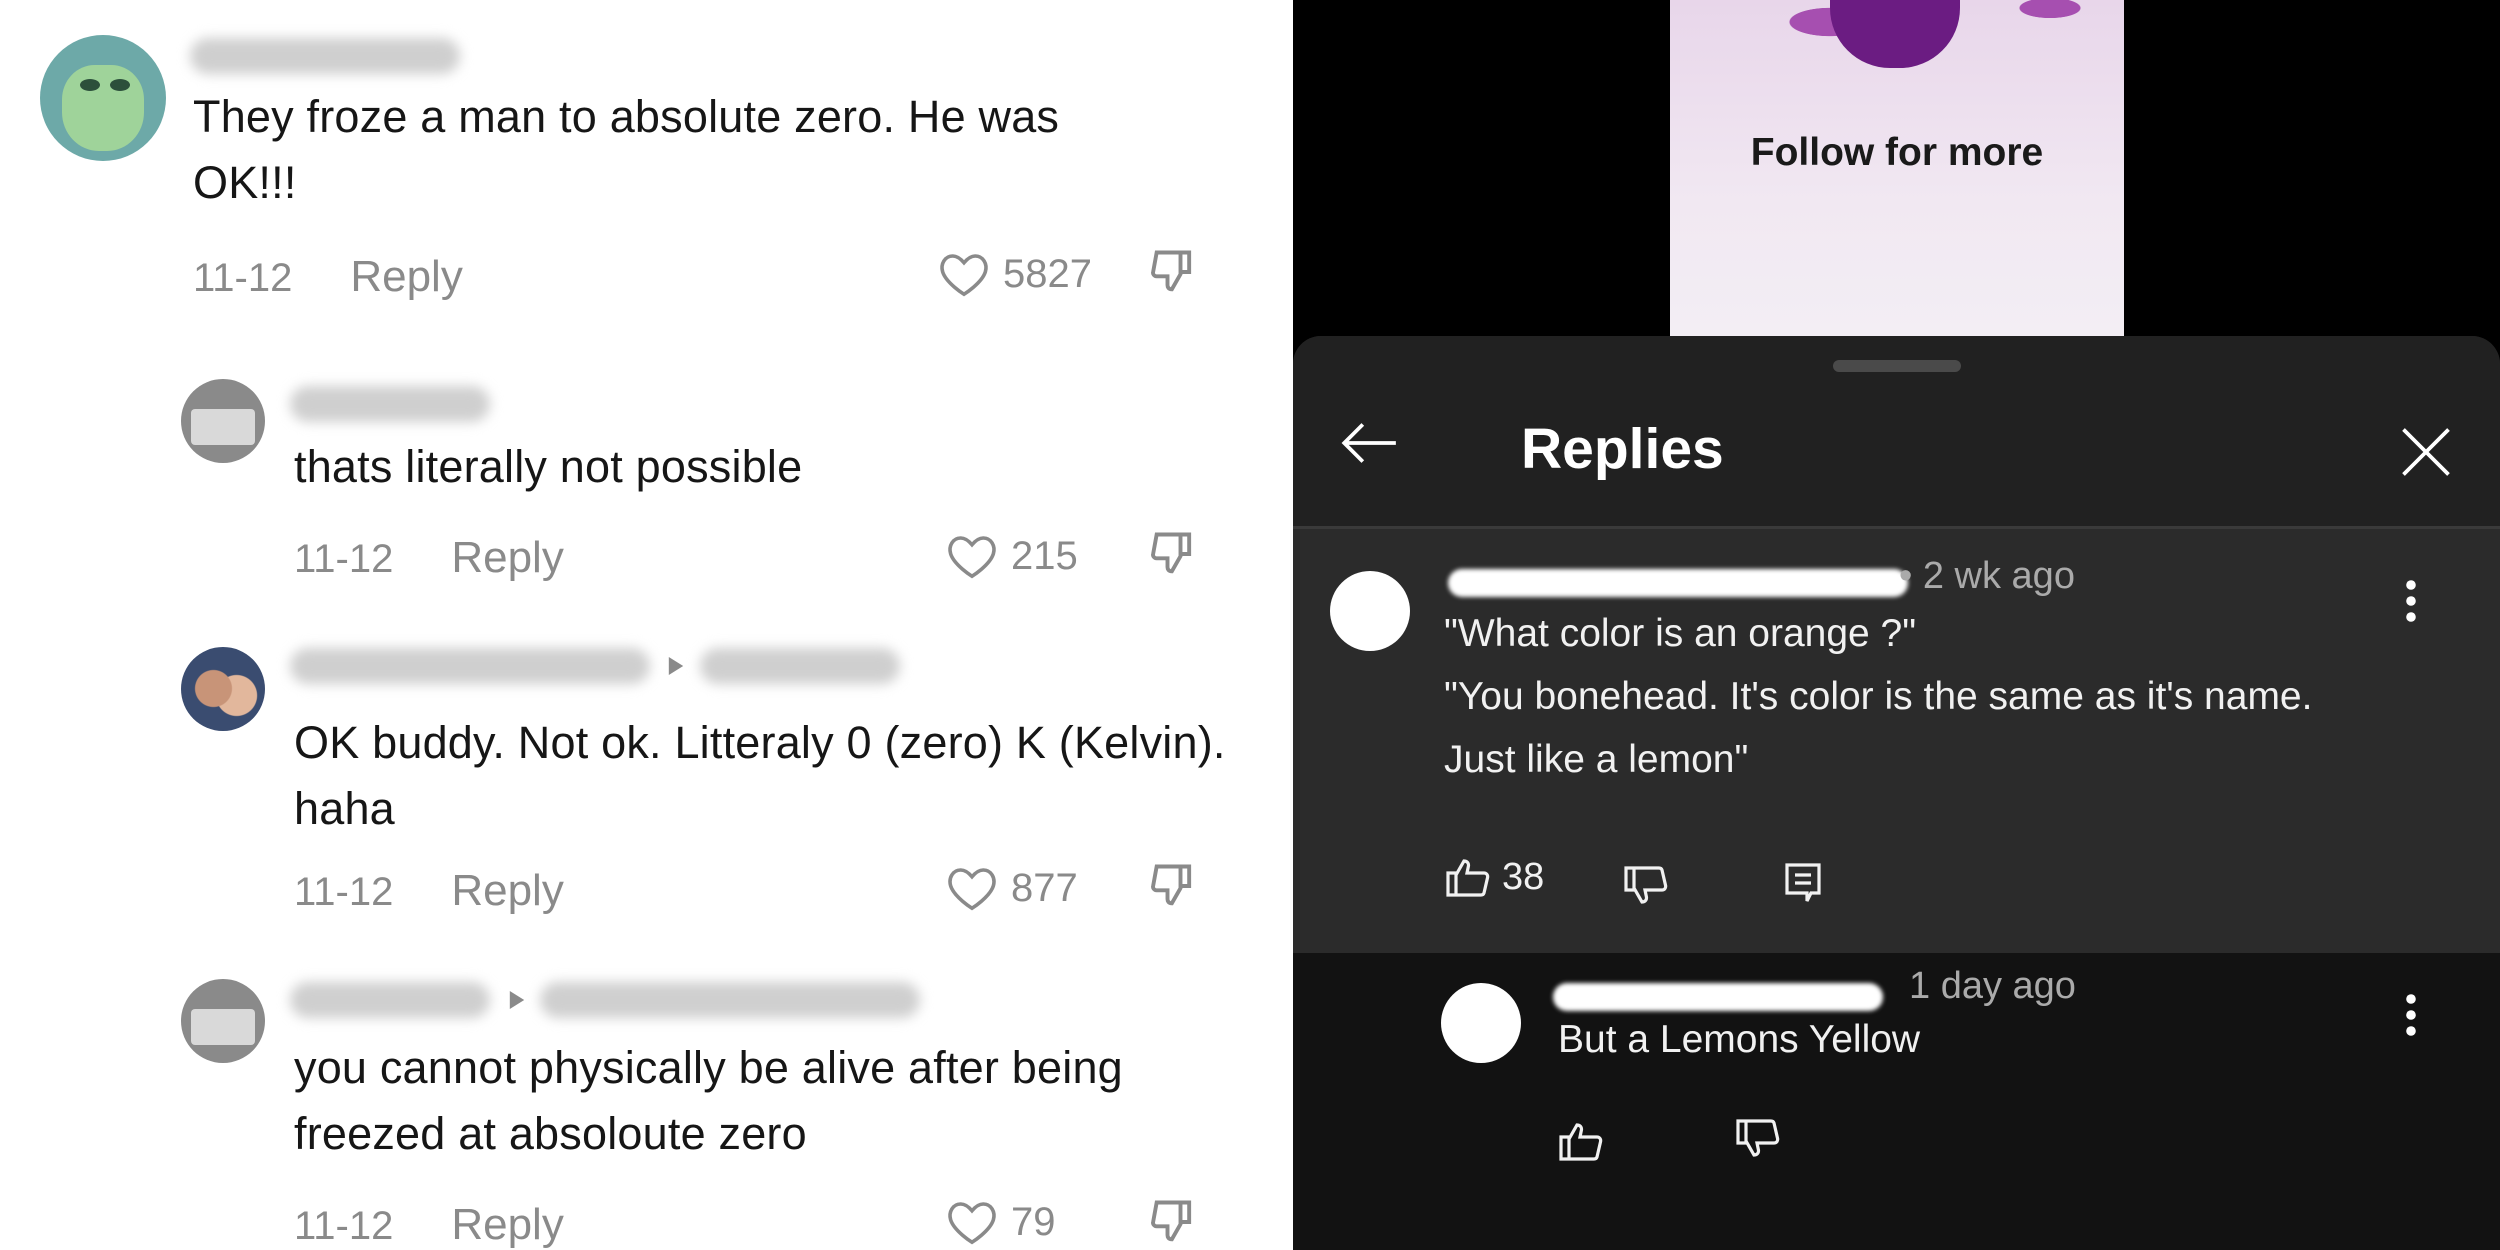 Image resolution: width=2500 pixels, height=1250 pixels. I want to click on drag-handle, so click(1897, 366).